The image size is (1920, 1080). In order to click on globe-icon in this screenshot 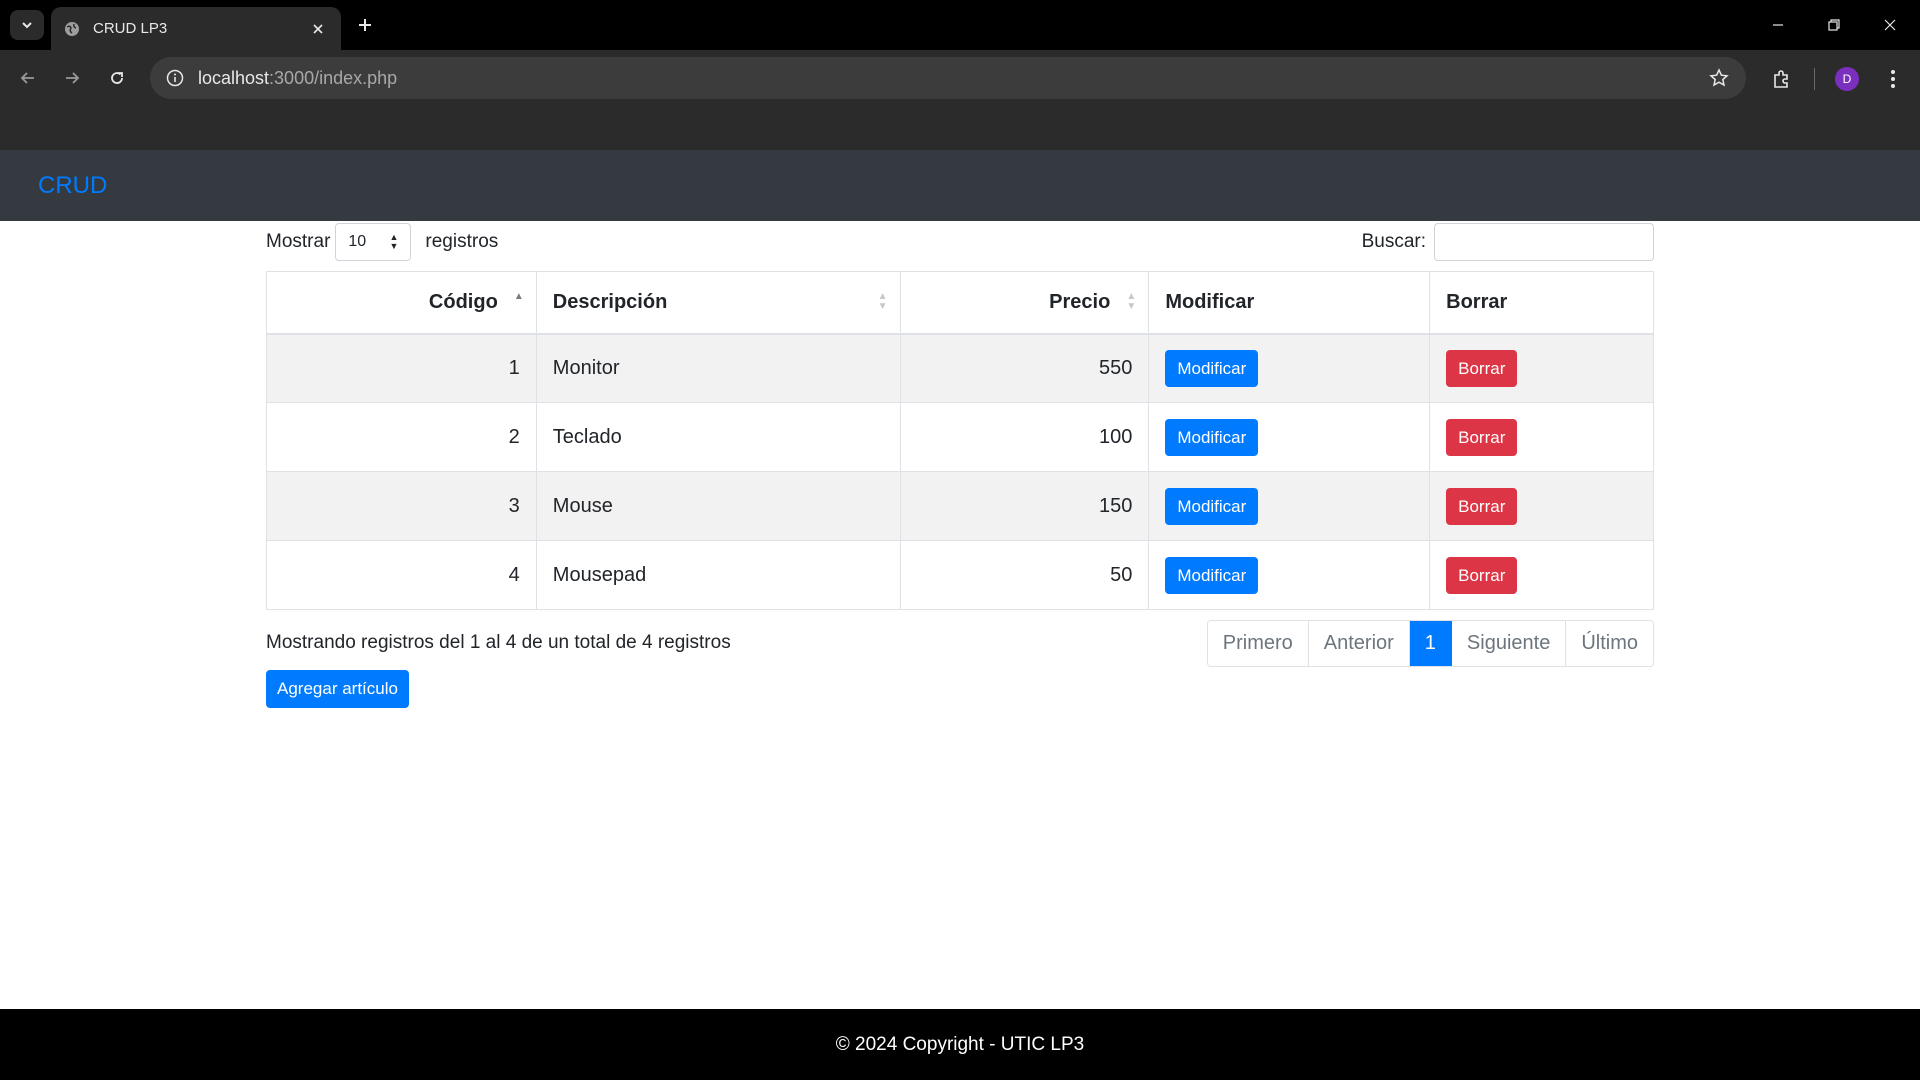, I will do `click(72, 29)`.